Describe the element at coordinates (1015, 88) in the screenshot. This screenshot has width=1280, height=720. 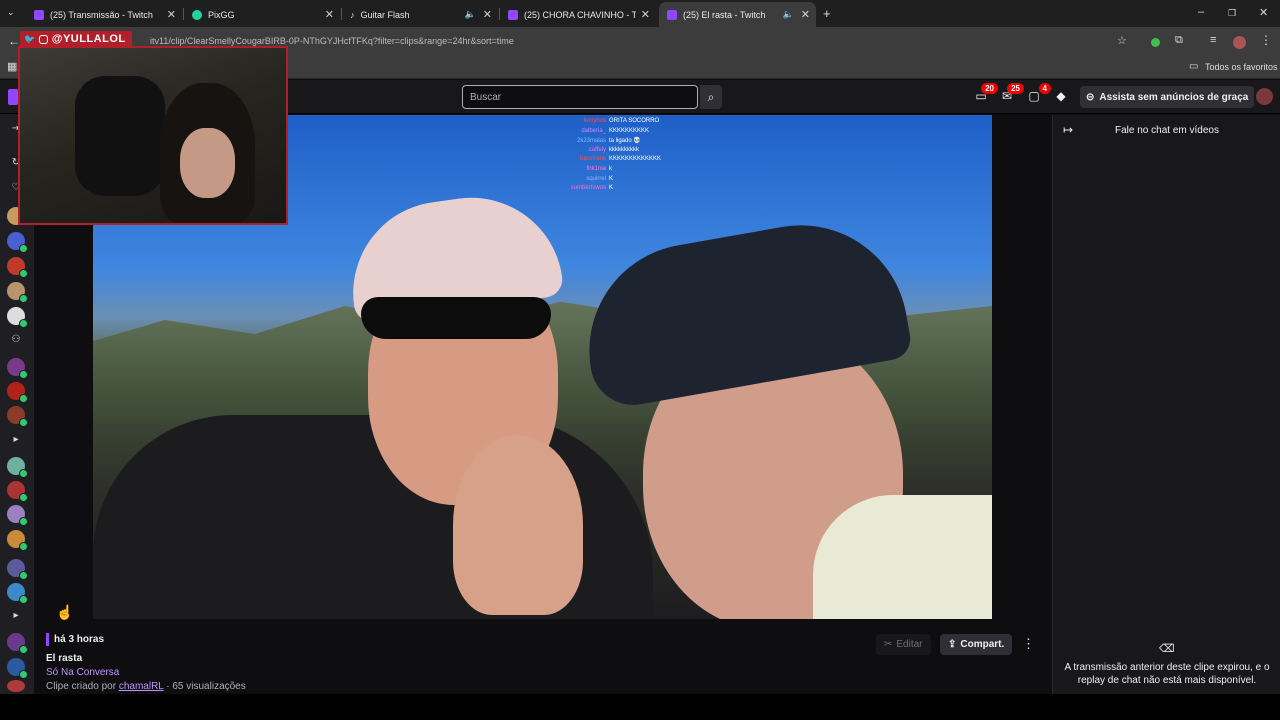
I see `whispers-badge: 25` at that location.